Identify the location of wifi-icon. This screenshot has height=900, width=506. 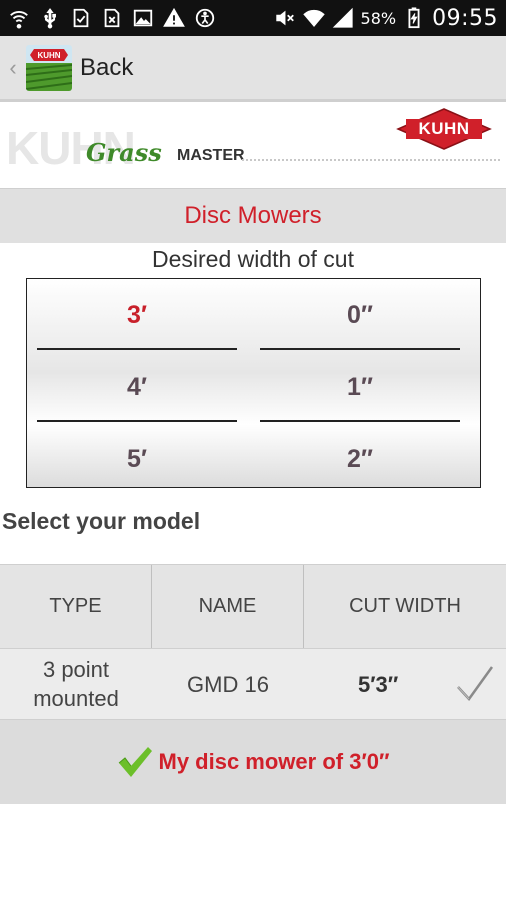
(19, 18).